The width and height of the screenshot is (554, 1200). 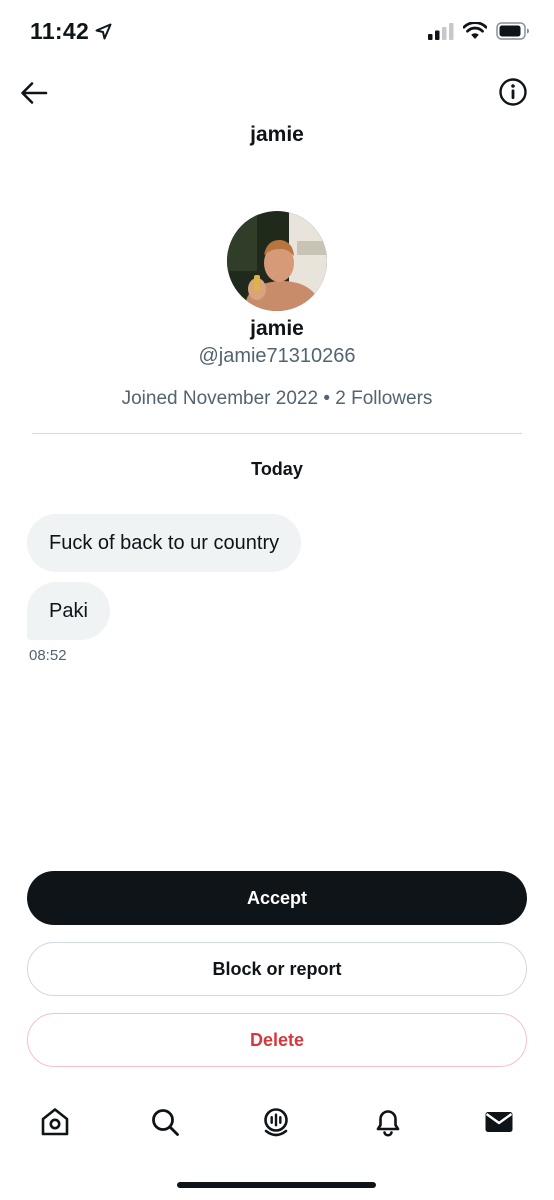 I want to click on home-icon, so click(x=55, y=1122).